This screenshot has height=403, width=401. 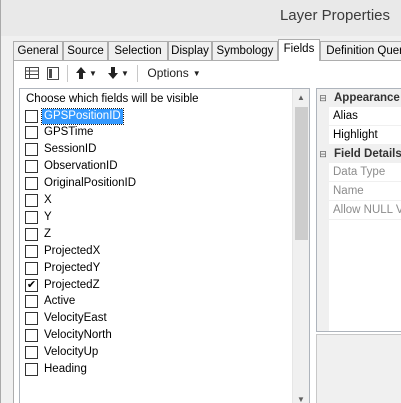 I want to click on field-row: VelocityUp, so click(x=160, y=353).